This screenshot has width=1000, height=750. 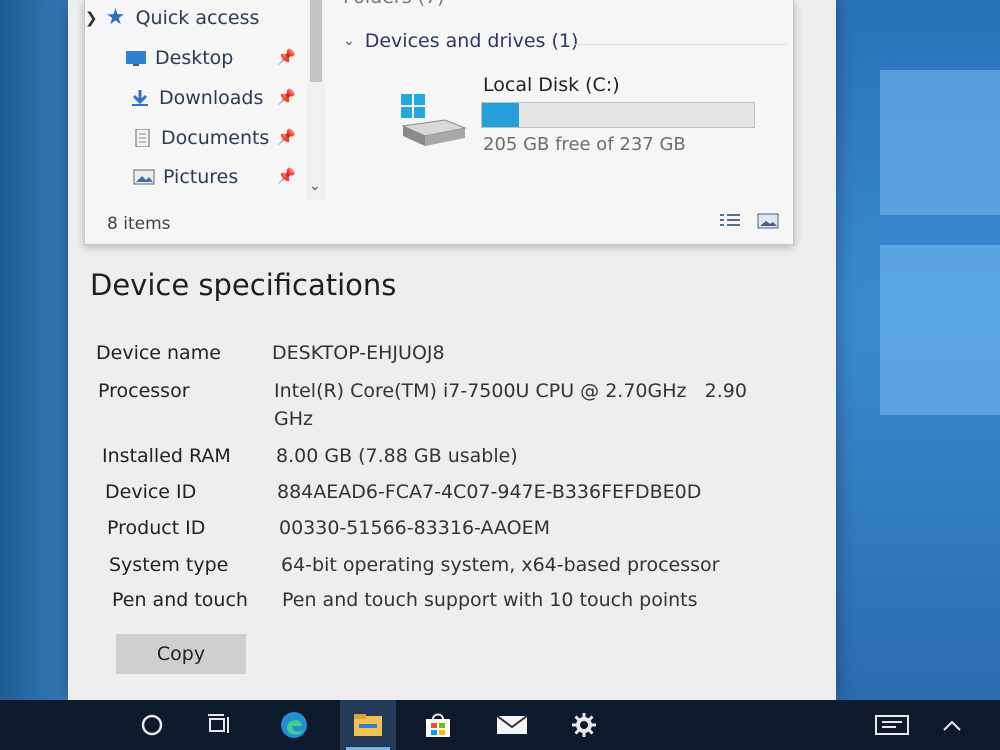 I want to click on spec-label: Pen and touch, so click(x=180, y=600).